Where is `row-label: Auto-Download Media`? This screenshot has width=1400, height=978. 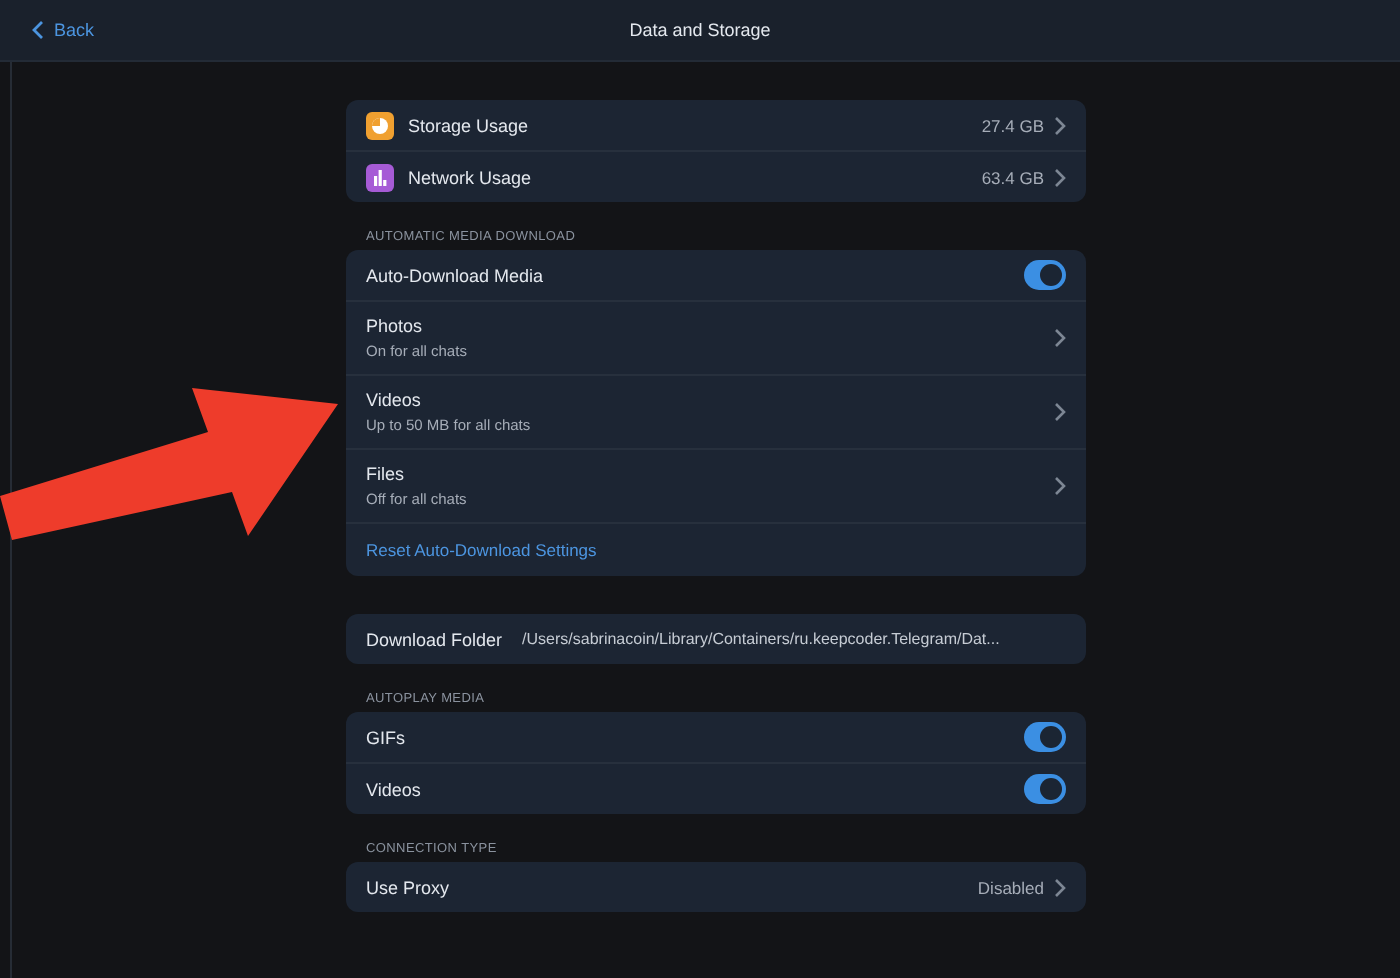
row-label: Auto-Download Media is located at coordinates (456, 275).